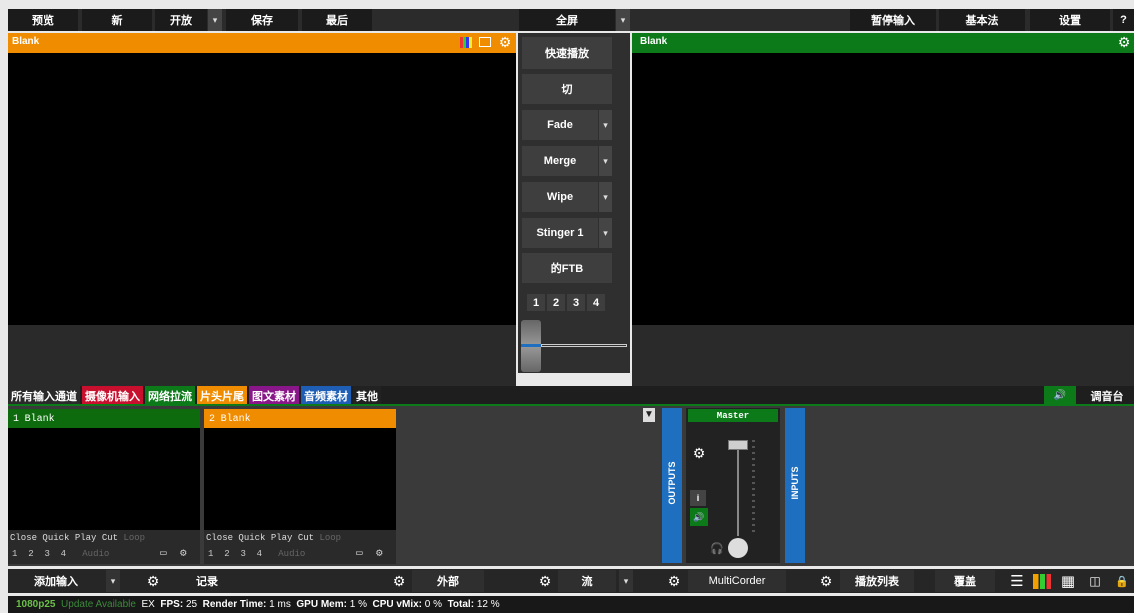  Describe the element at coordinates (1070, 20) in the screenshot. I see `settings-button: 设置` at that location.